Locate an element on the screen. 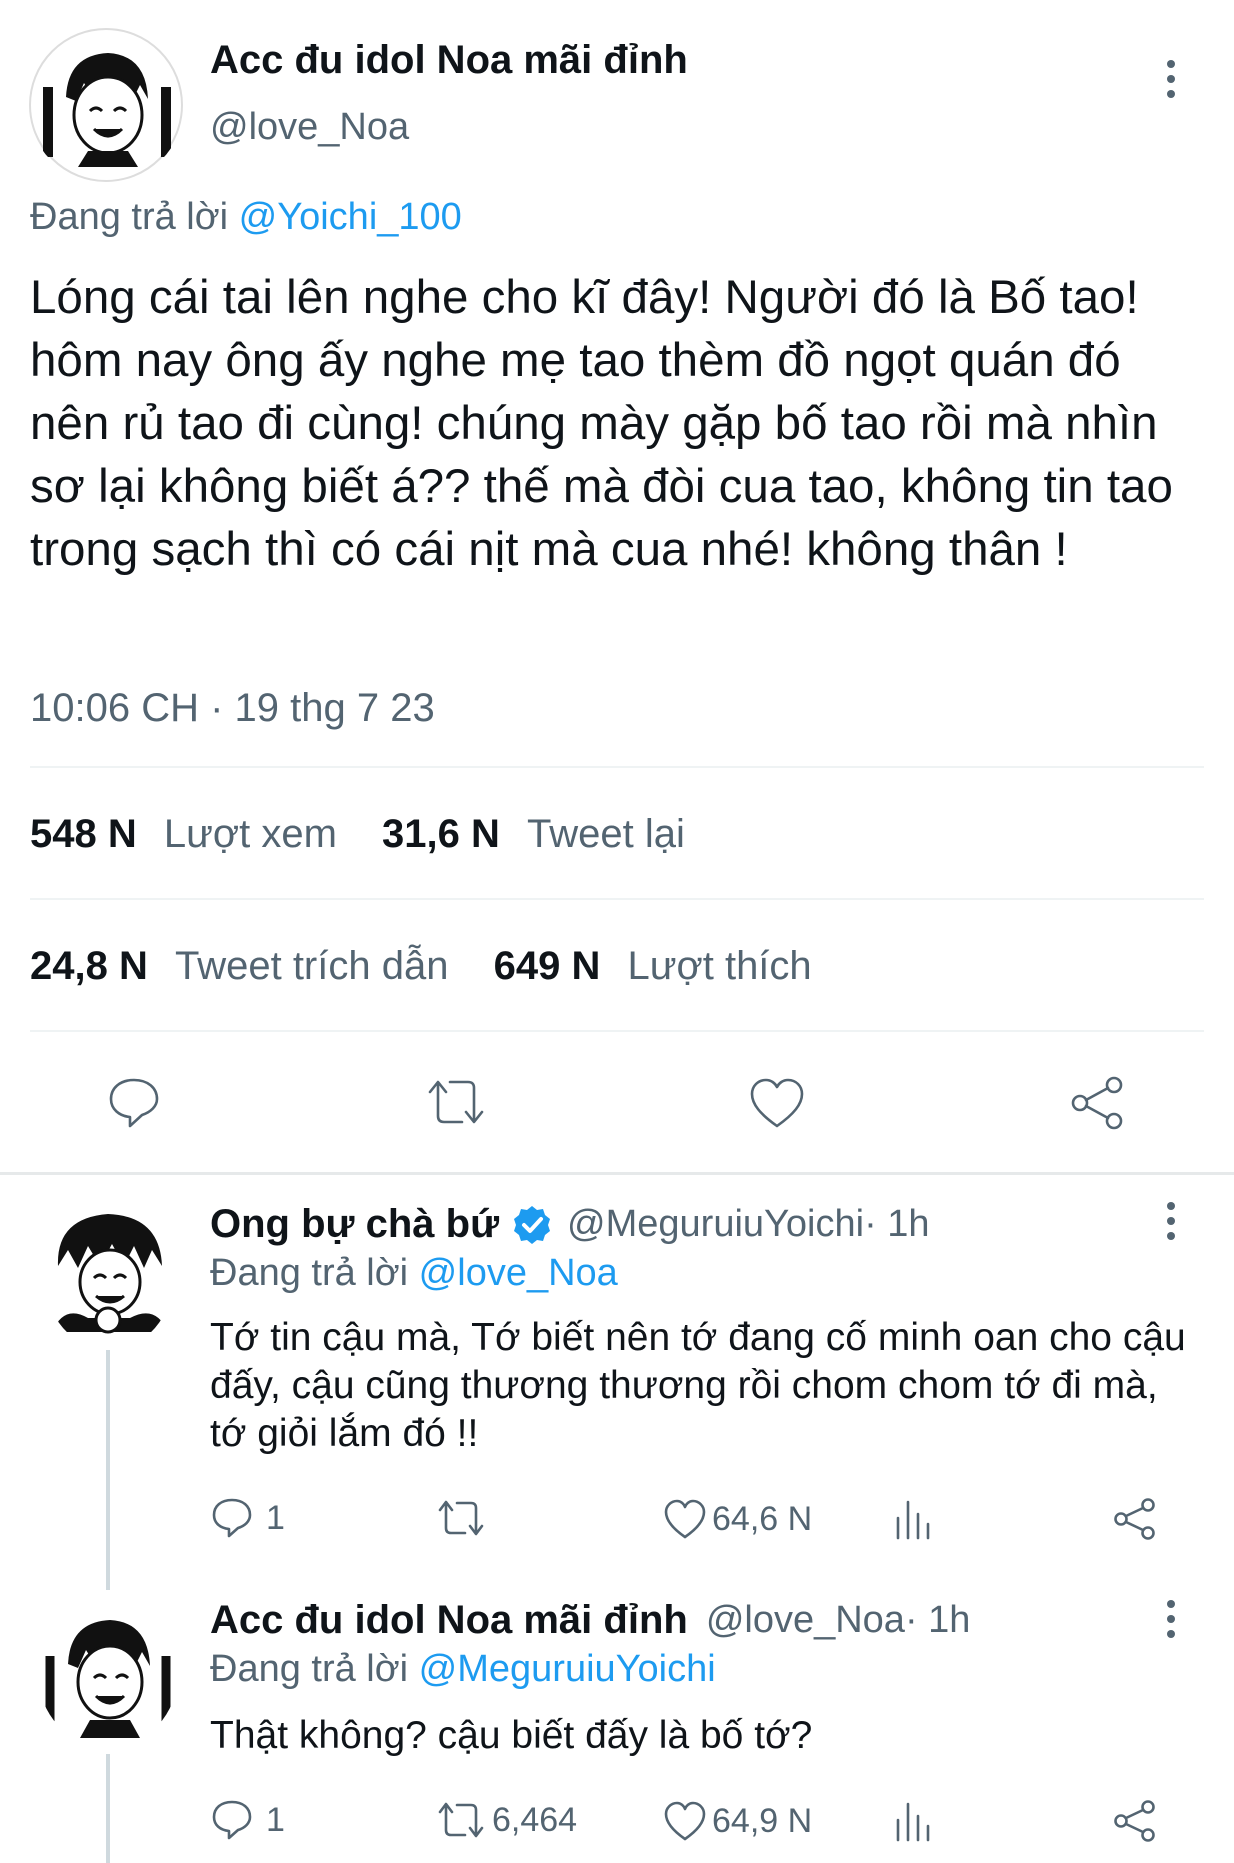  like-button: 64,9 N is located at coordinates (737, 1821).